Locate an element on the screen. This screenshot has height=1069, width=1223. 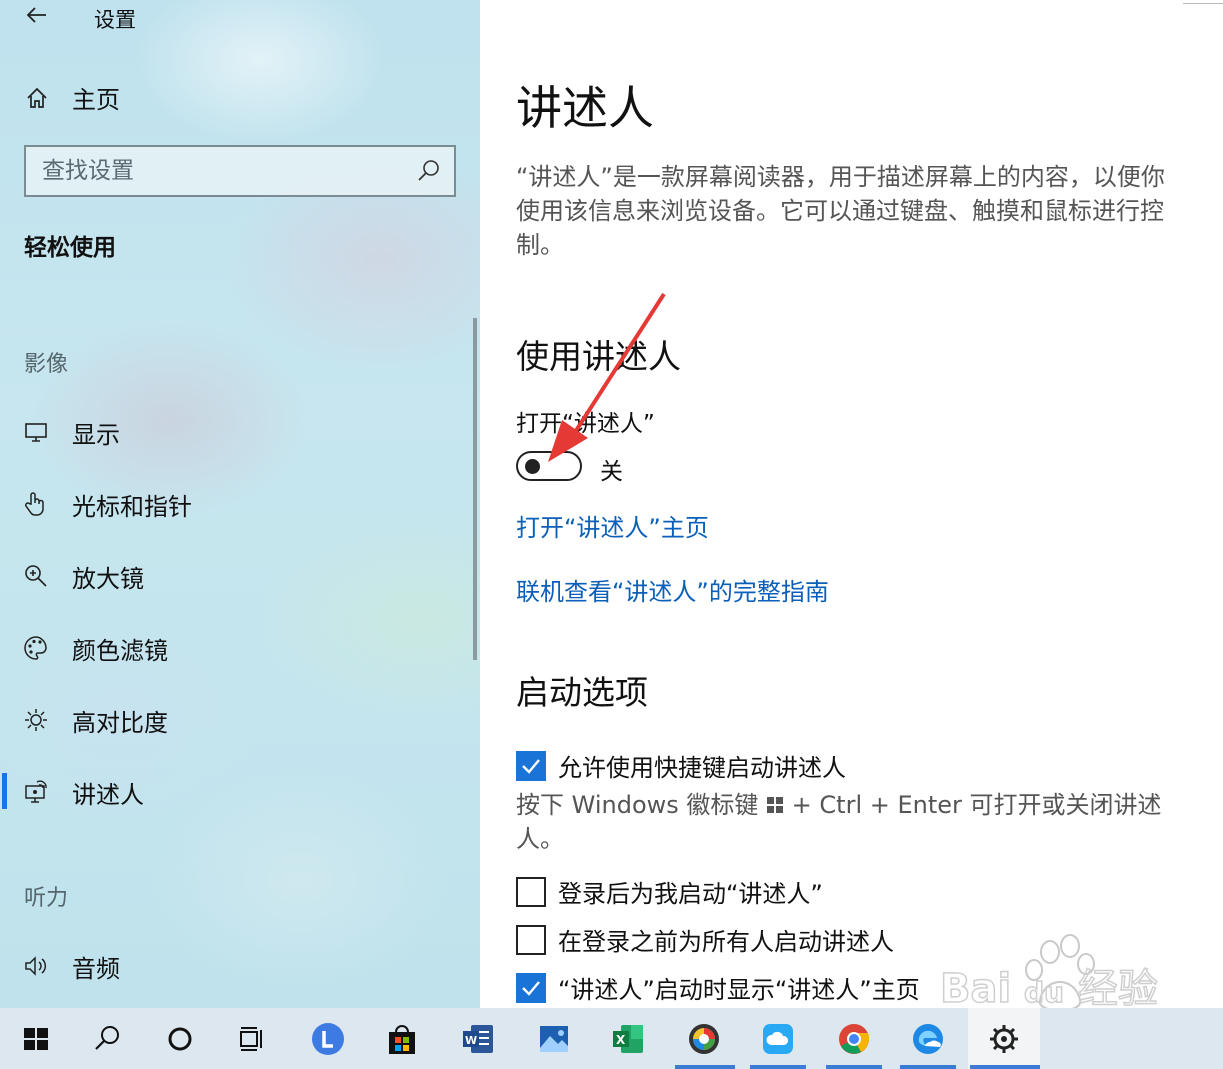
search-input is located at coordinates (229, 171).